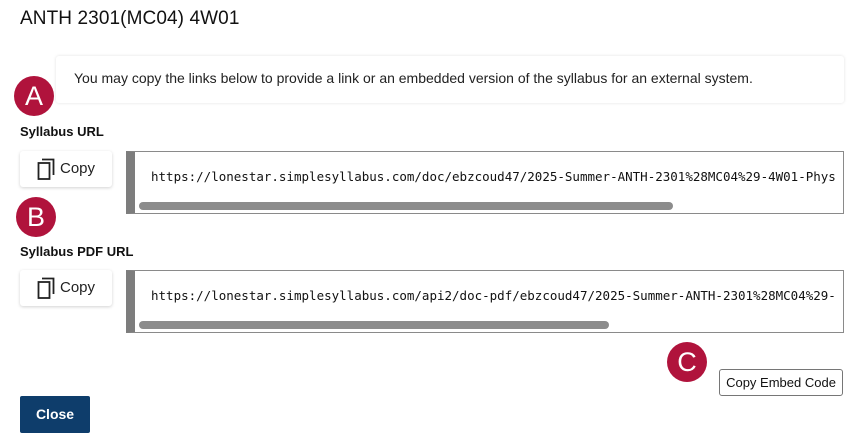  Describe the element at coordinates (687, 362) in the screenshot. I see `marker-c: C` at that location.